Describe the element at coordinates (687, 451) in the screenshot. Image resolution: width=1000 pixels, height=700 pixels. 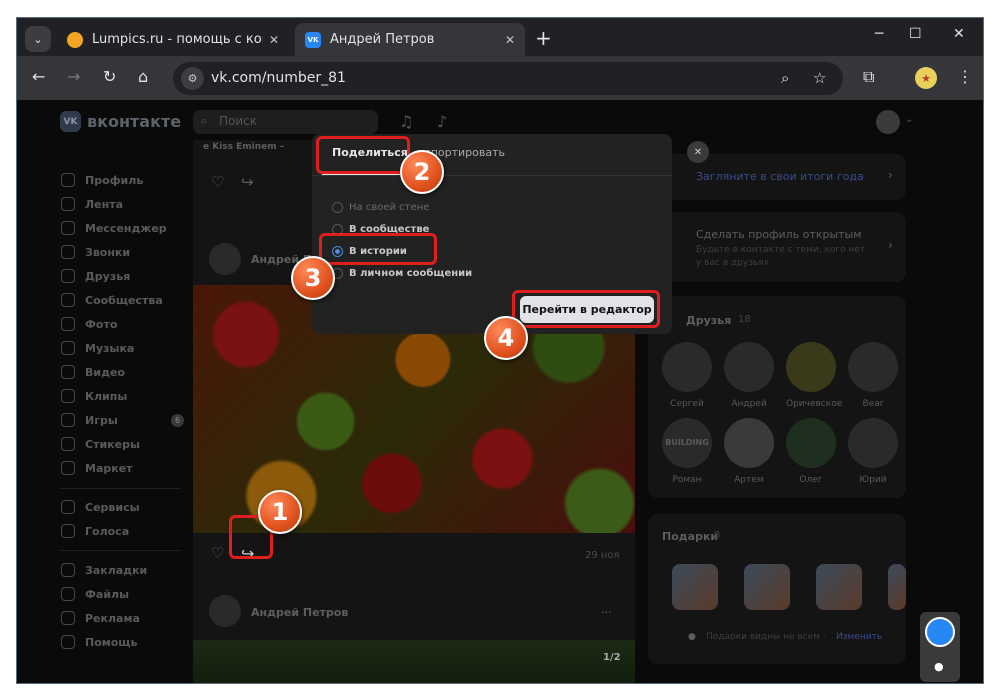
I see `friend-item: BUILDING Роман` at that location.